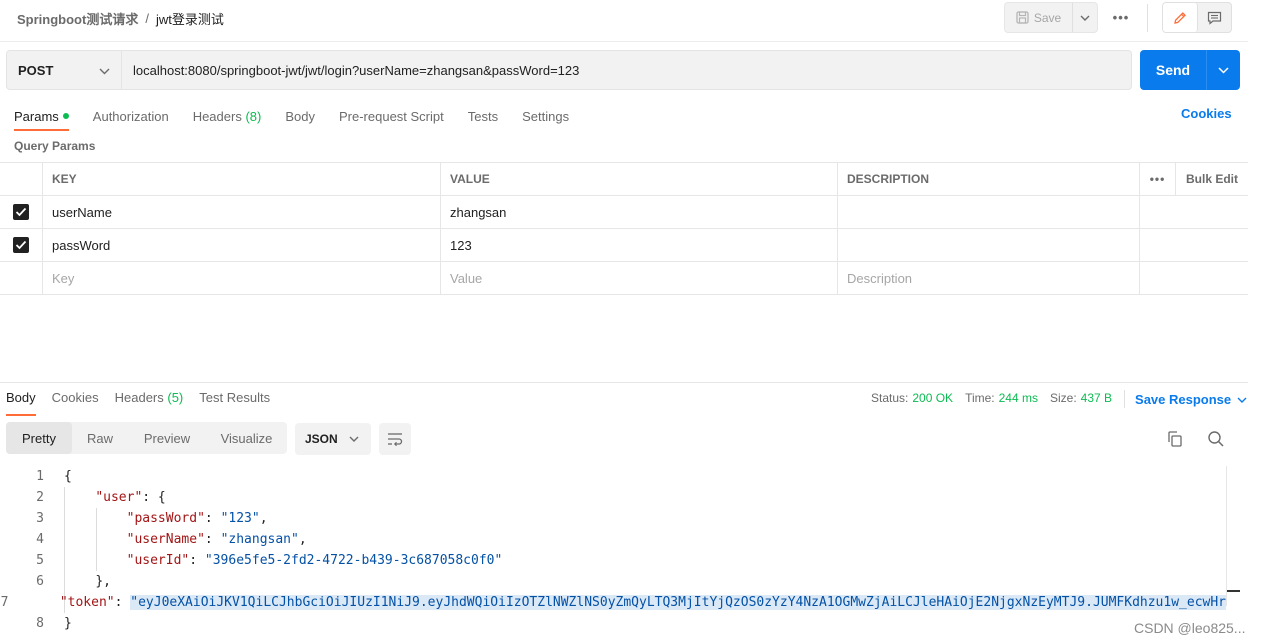 Image resolution: width=1264 pixels, height=644 pixels. I want to click on param-value-cell: zhangsan, so click(639, 212).